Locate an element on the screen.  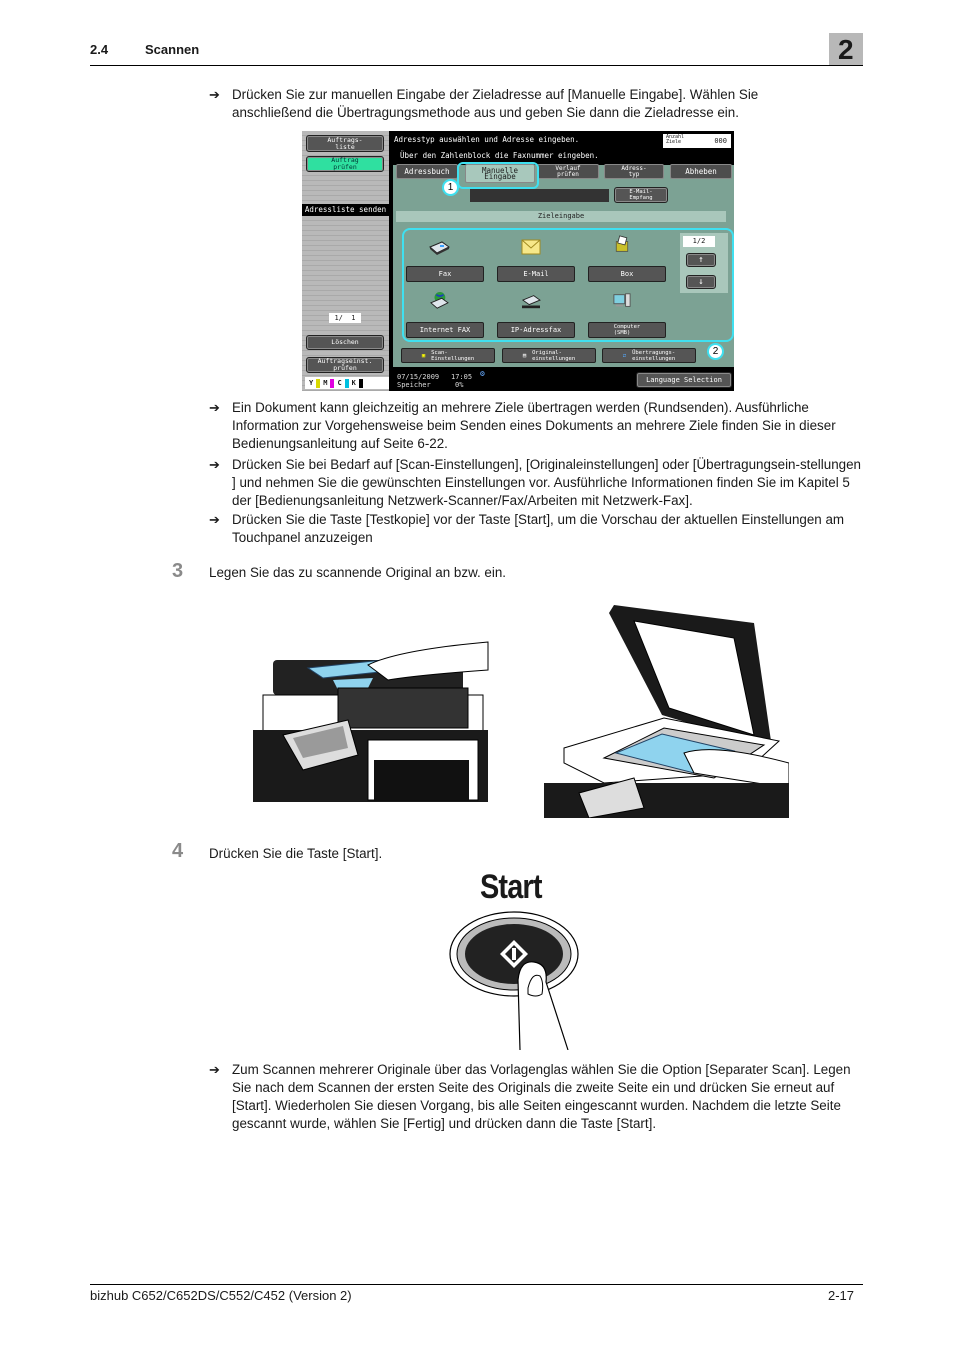
toner-y-swatch is located at coordinates (318, 383).